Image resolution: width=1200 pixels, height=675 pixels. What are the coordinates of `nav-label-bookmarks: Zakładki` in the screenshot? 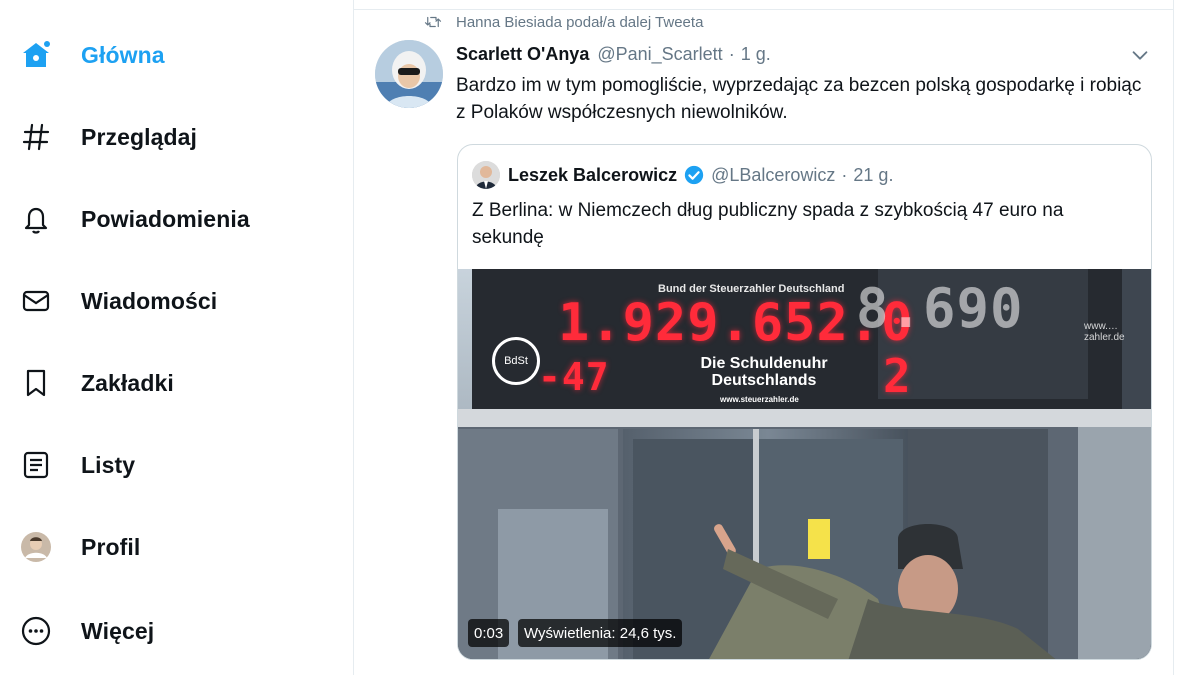 It's located at (127, 382).